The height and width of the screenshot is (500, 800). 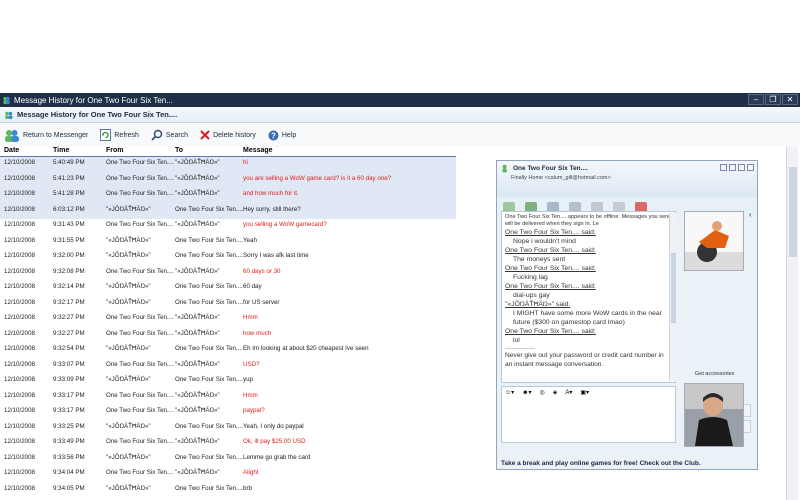 I want to click on chat-message: Fucking lag, so click(x=530, y=277).